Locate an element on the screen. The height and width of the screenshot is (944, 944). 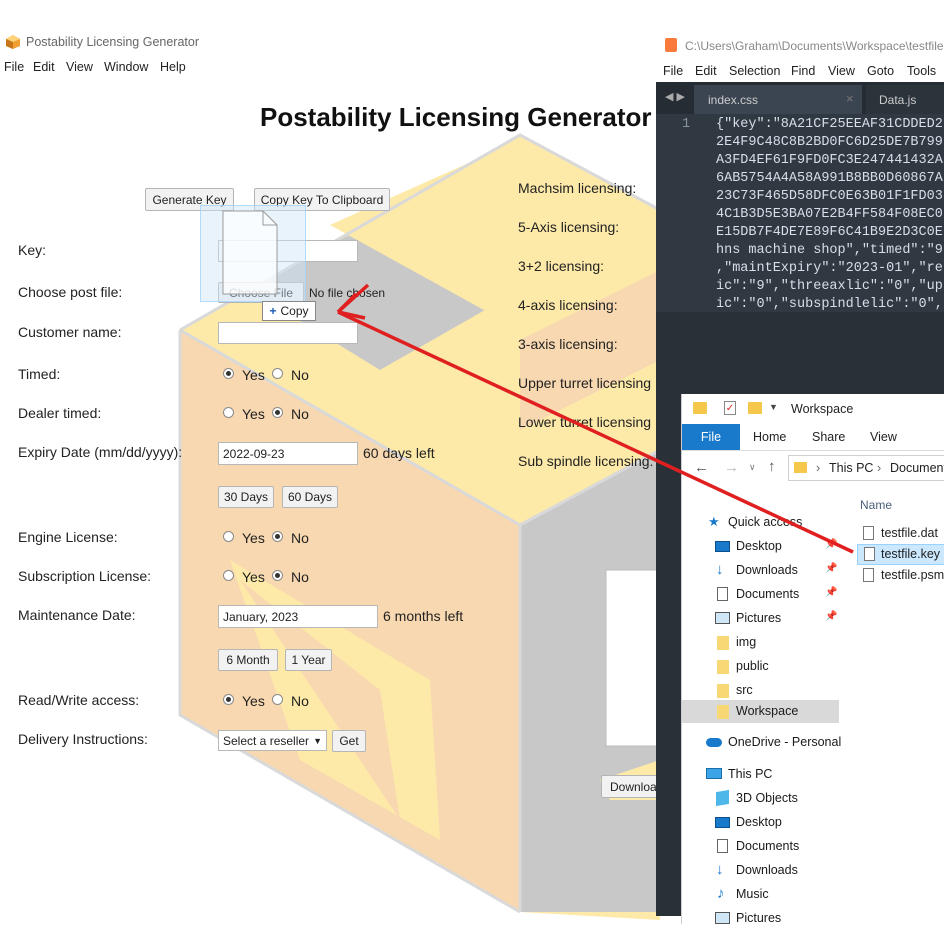
nav-label: Pictures is located at coordinates (759, 618).